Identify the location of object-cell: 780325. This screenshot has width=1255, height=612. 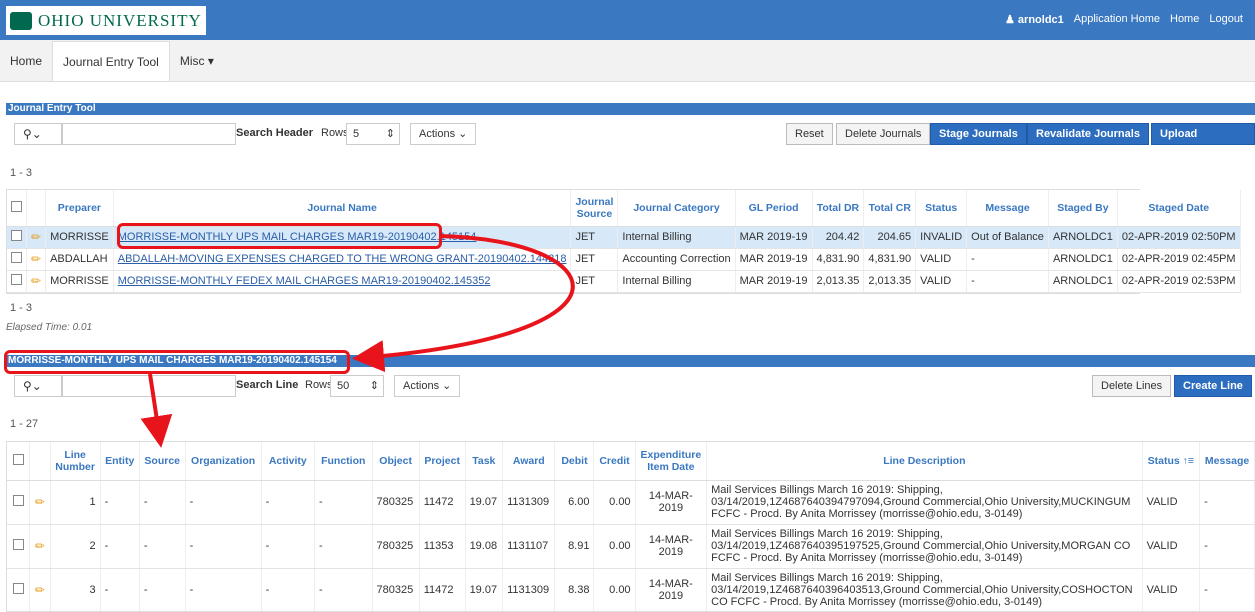
(396, 546).